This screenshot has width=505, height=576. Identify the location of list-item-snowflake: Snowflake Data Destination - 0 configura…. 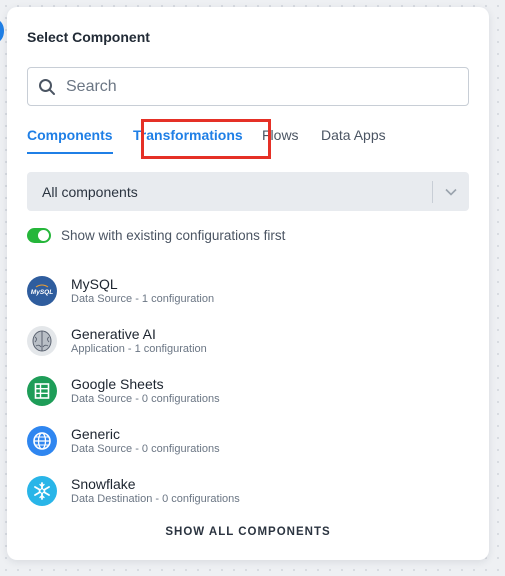
(248, 491).